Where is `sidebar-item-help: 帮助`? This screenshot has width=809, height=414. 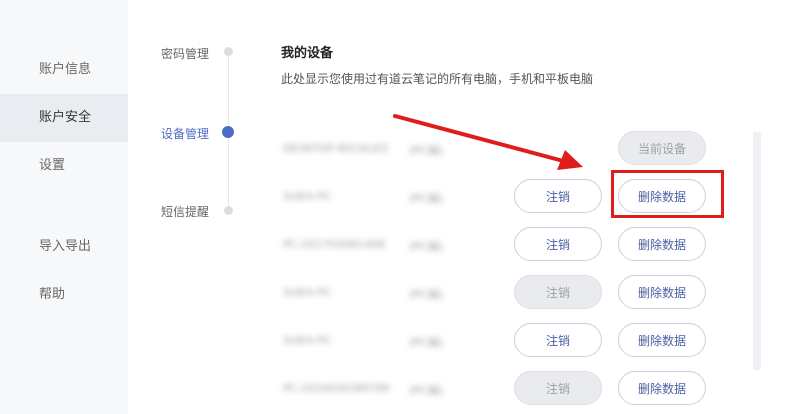 sidebar-item-help: 帮助 is located at coordinates (64, 295).